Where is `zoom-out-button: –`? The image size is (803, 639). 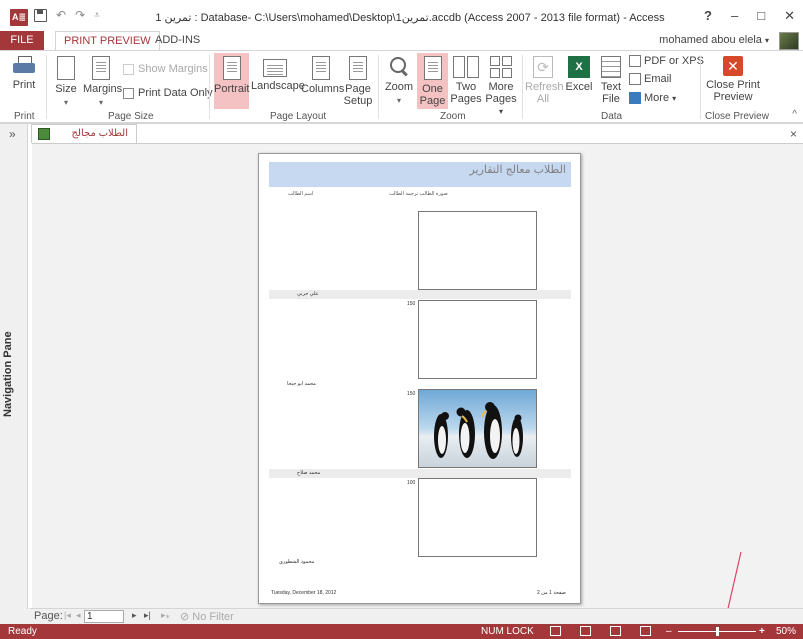 zoom-out-button: – is located at coordinates (669, 631).